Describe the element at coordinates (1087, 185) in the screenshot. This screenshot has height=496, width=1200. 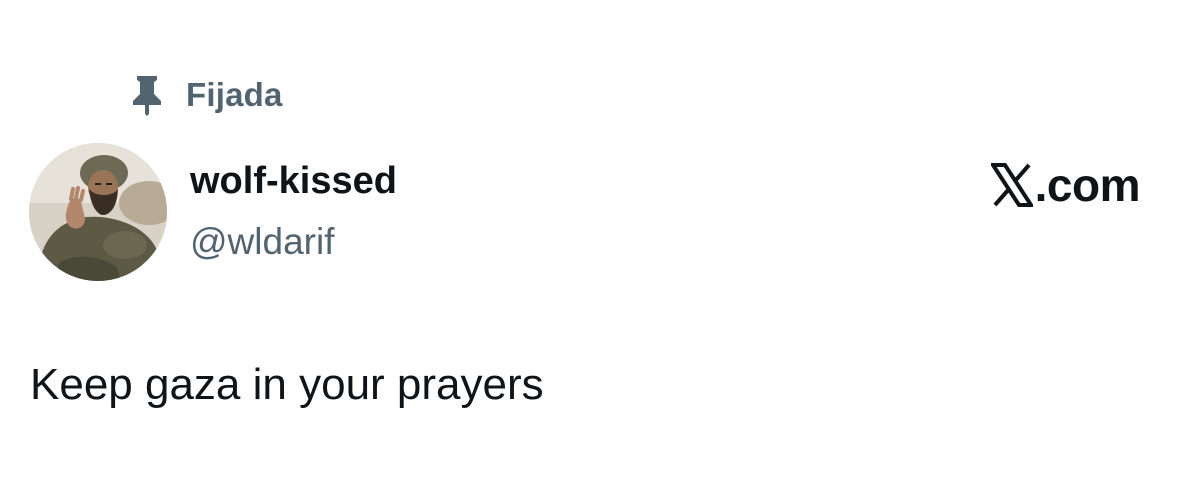
I see `brand-text: .com` at that location.